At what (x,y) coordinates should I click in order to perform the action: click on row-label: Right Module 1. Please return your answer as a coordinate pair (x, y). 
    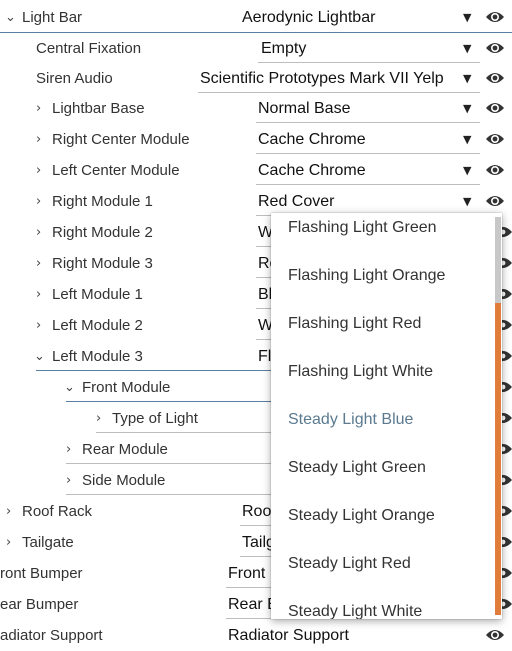
    Looking at the image, I should click on (102, 201).